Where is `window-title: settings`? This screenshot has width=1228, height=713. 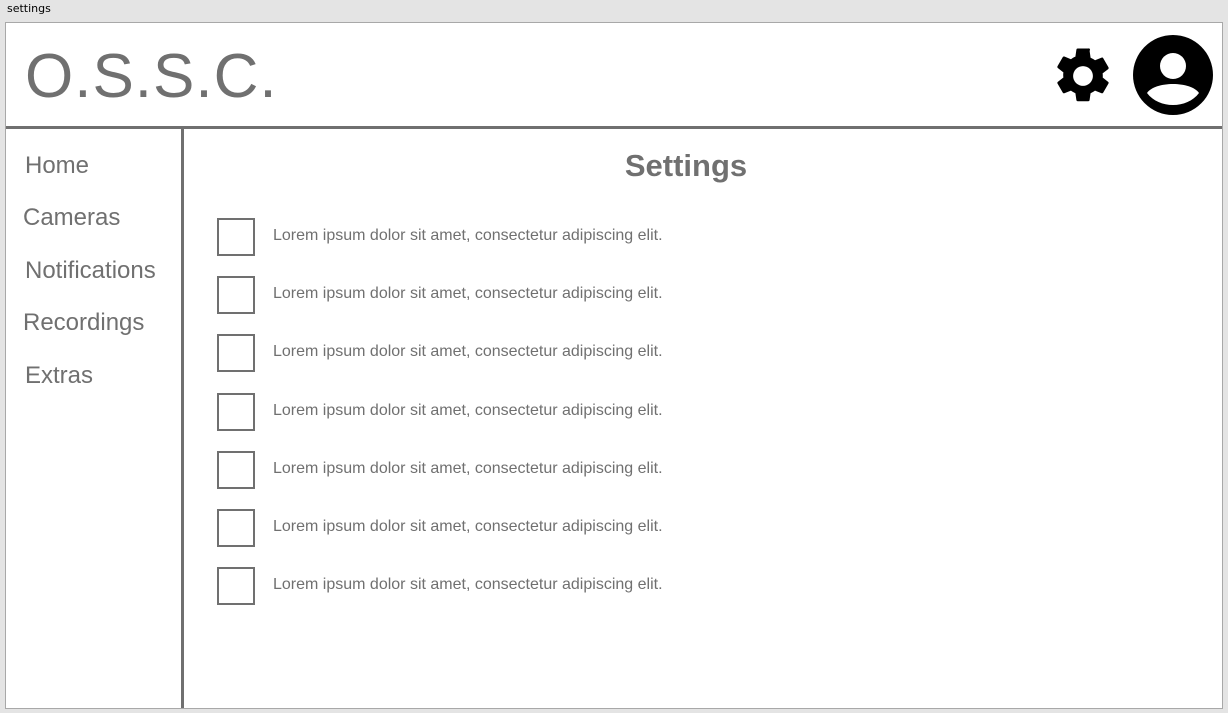 window-title: settings is located at coordinates (29, 8).